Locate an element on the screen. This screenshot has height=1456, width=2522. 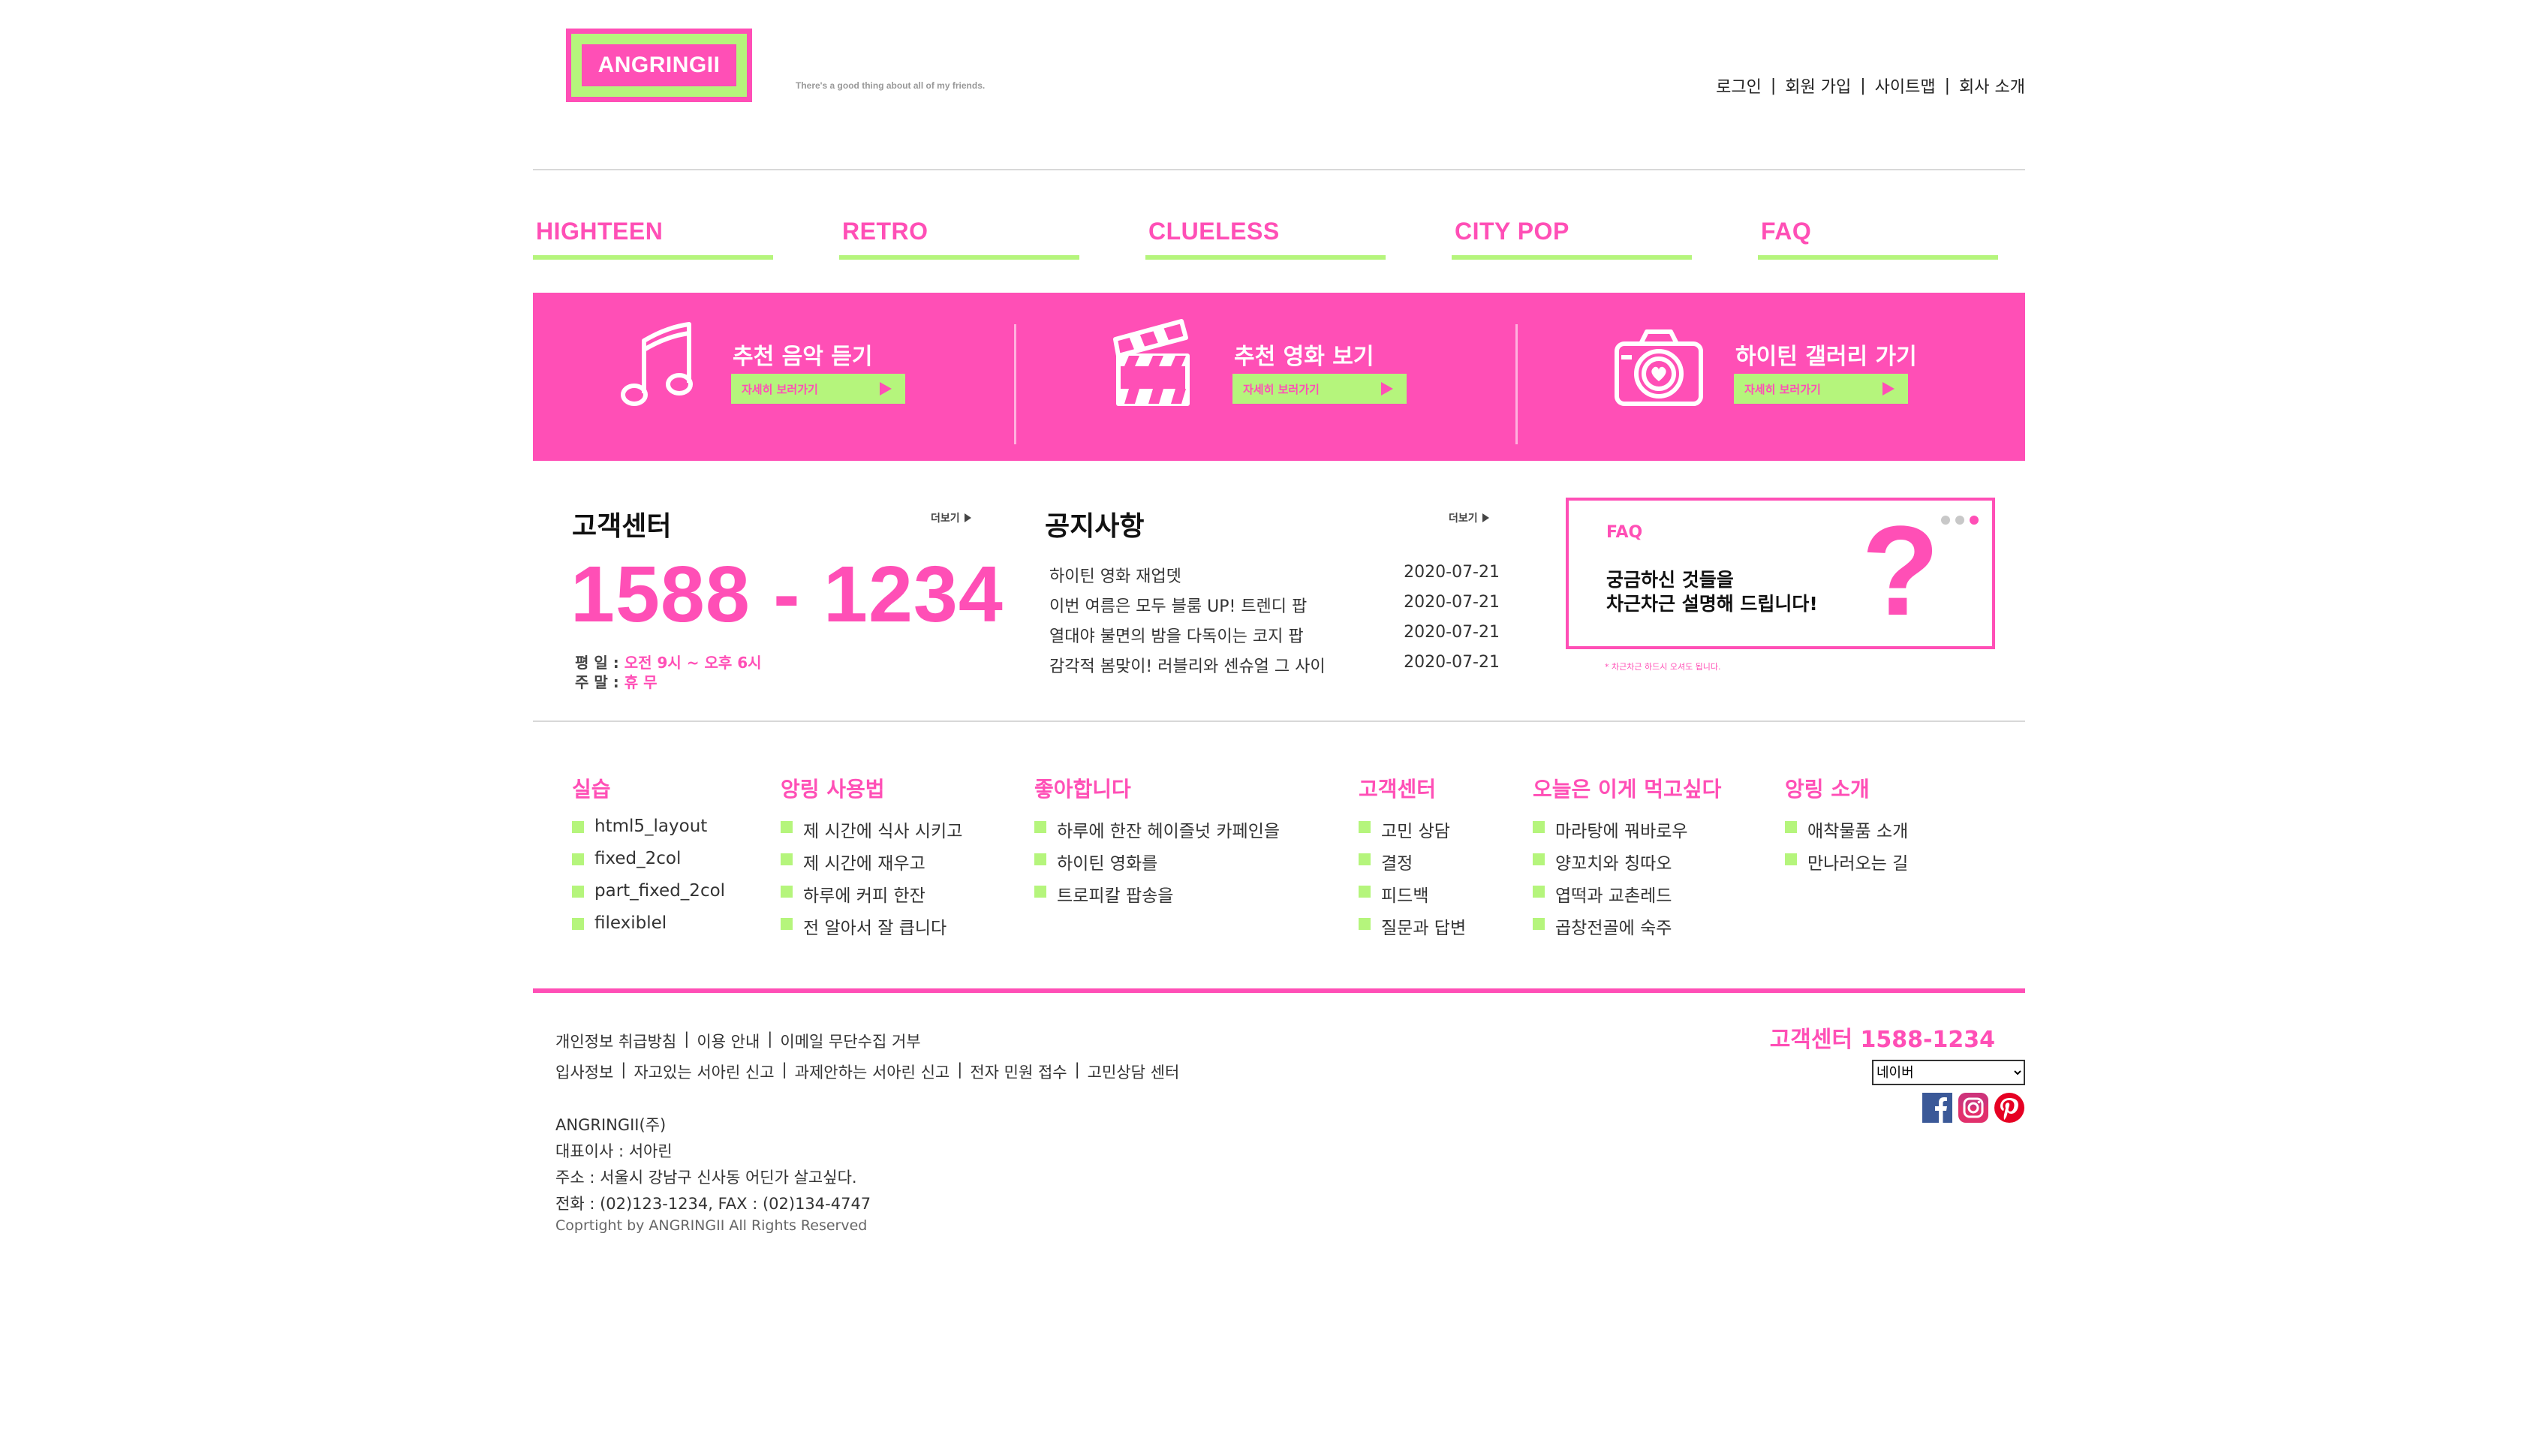
sitemap-heading: 실습 is located at coordinates (648, 788).